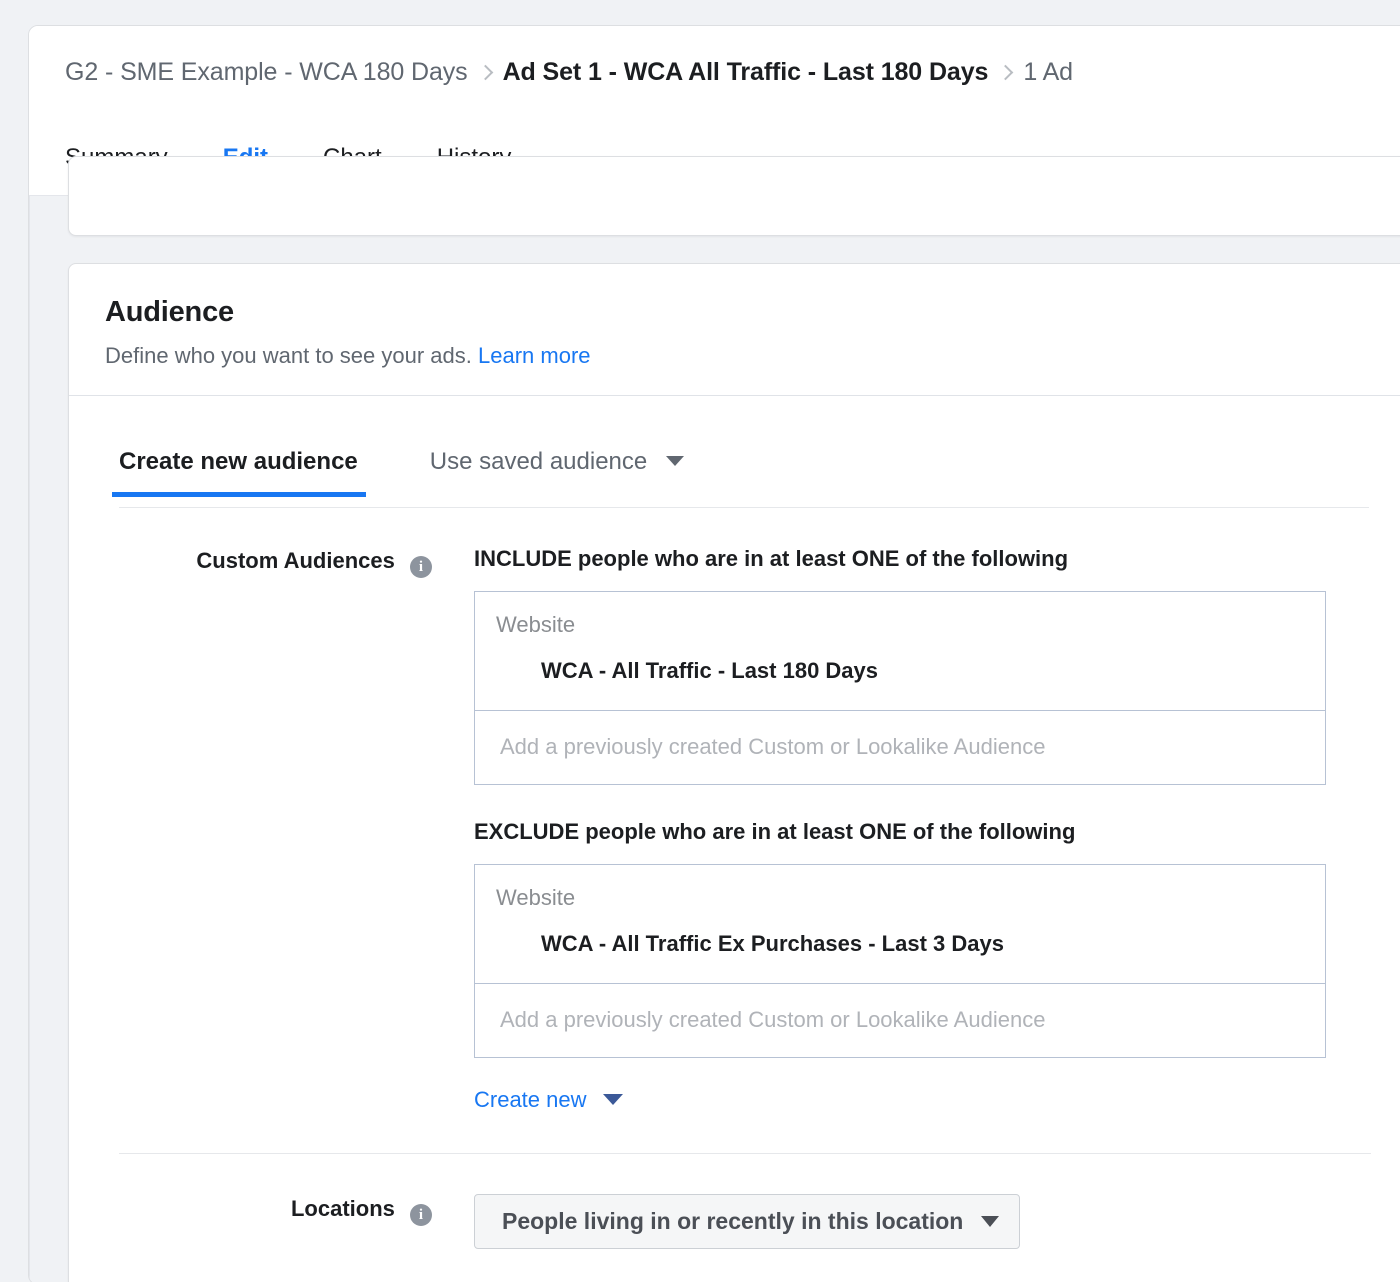 The width and height of the screenshot is (1400, 1282). I want to click on subtab-create-new-audience: Create new audience, so click(239, 472).